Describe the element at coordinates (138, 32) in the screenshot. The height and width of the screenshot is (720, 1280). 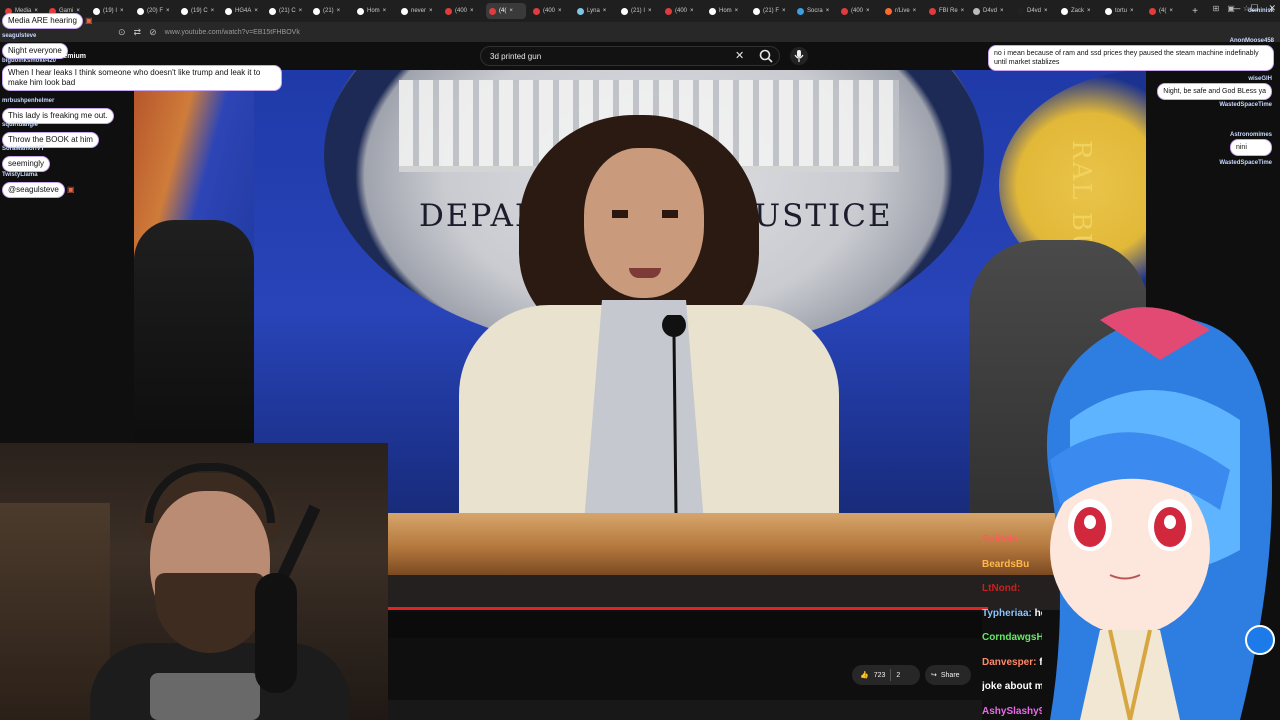
I see `tune-icon: ⇄` at that location.